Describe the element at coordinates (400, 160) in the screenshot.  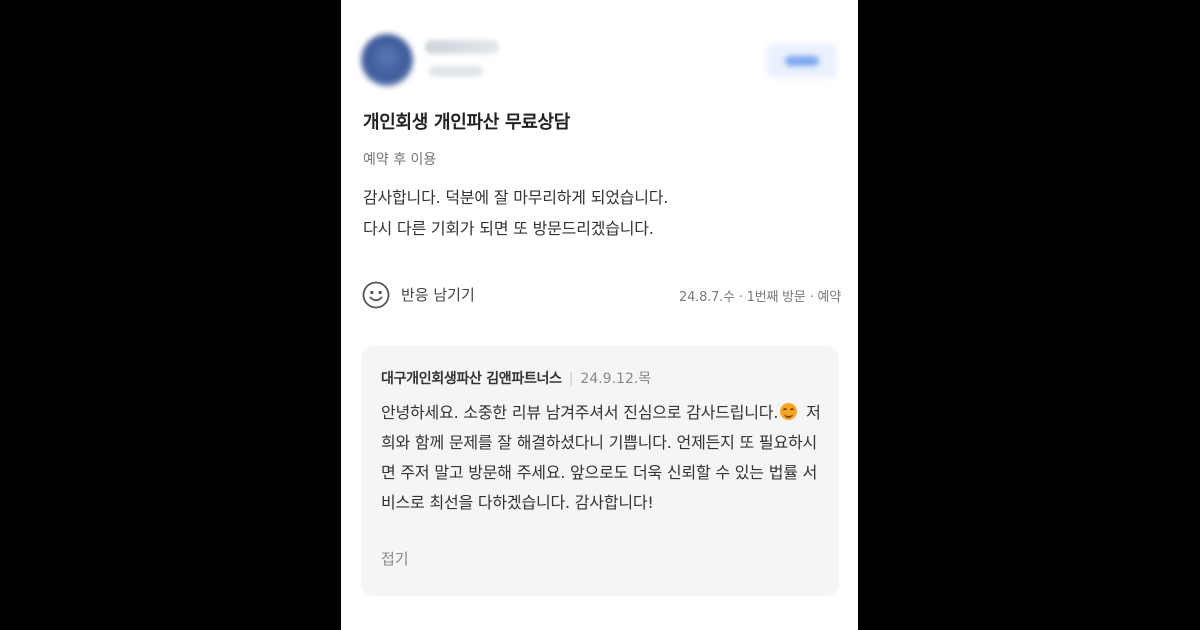
I see `review-meta: 예약 후 이용` at that location.